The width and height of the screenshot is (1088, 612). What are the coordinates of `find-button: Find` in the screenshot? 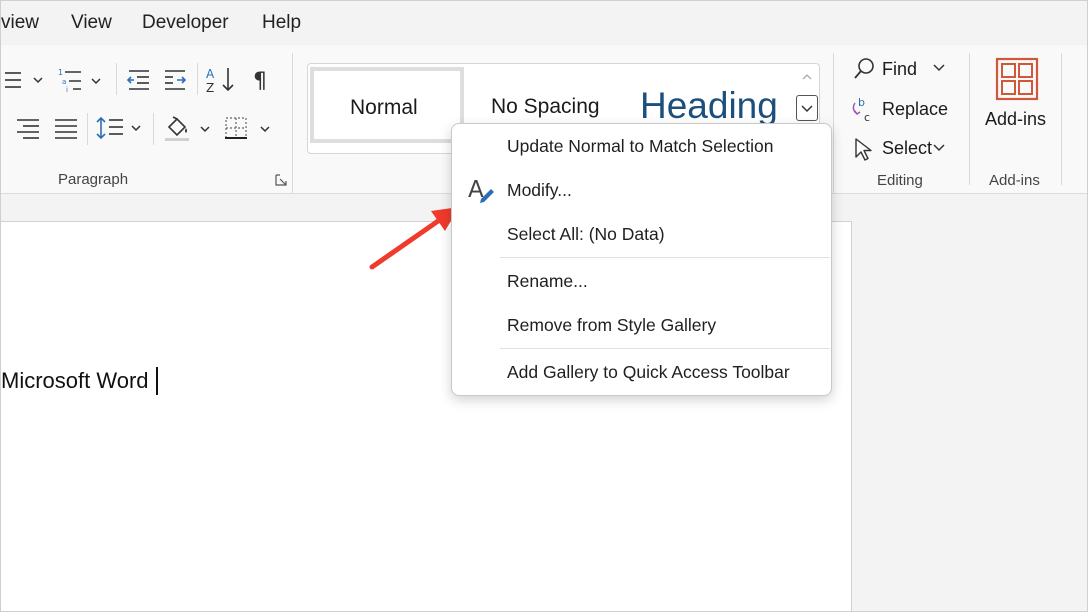 It's located at (899, 69).